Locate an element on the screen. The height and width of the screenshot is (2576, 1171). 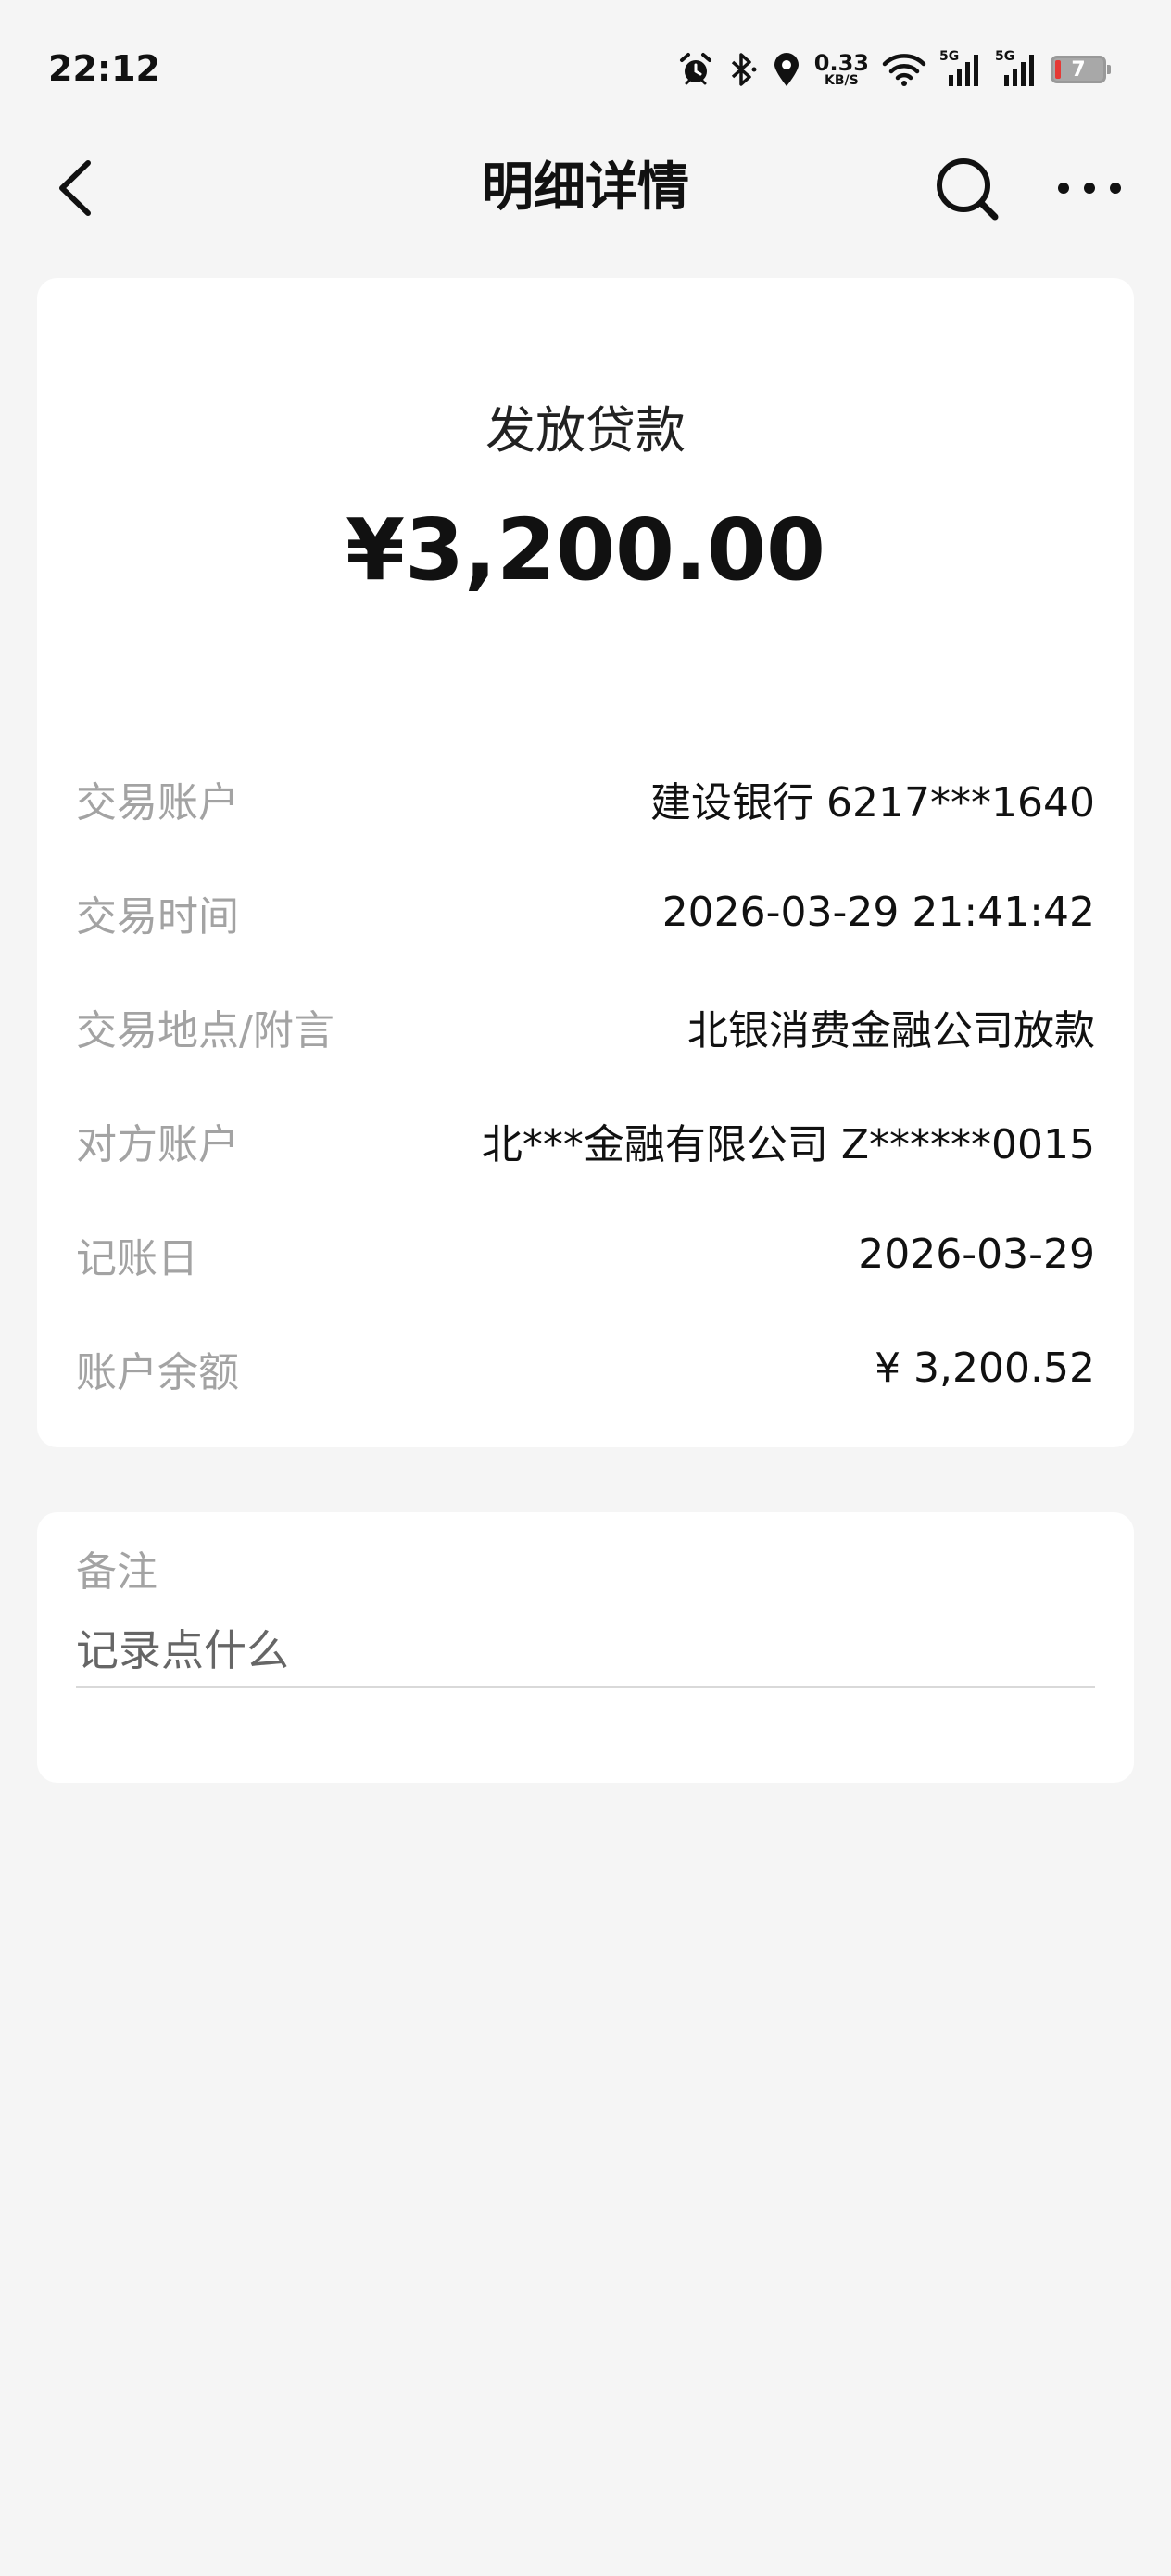
detail-row-counterparty: 对方账户 北***金融有限公司 Z******0015 is located at coordinates (585, 1140).